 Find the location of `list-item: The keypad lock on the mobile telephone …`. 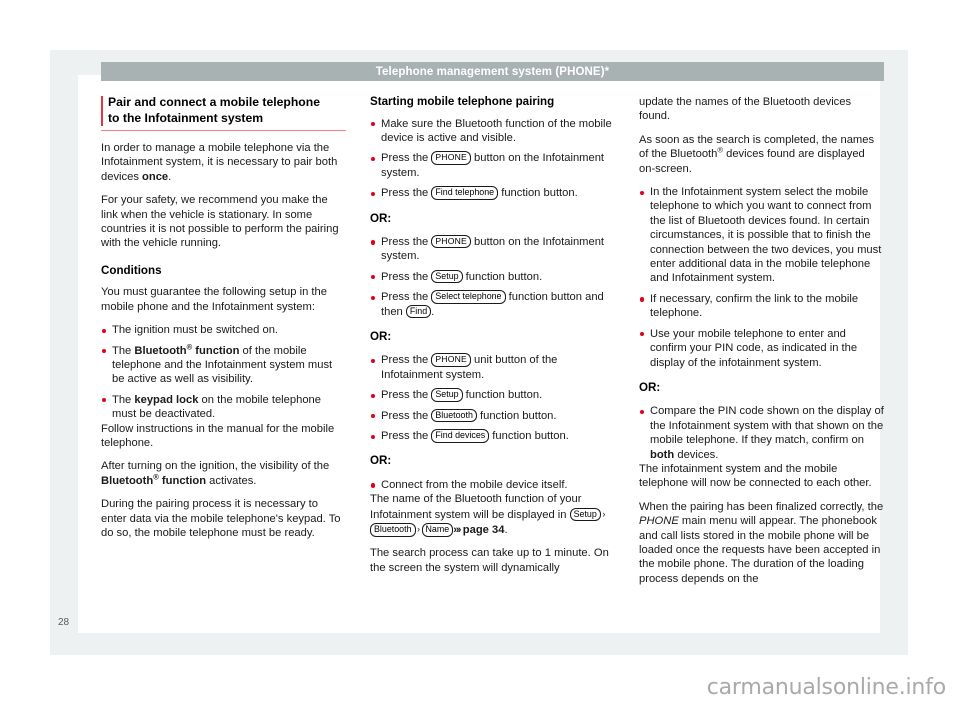

list-item: The keypad lock on the mobile telephone … is located at coordinates (223, 407).